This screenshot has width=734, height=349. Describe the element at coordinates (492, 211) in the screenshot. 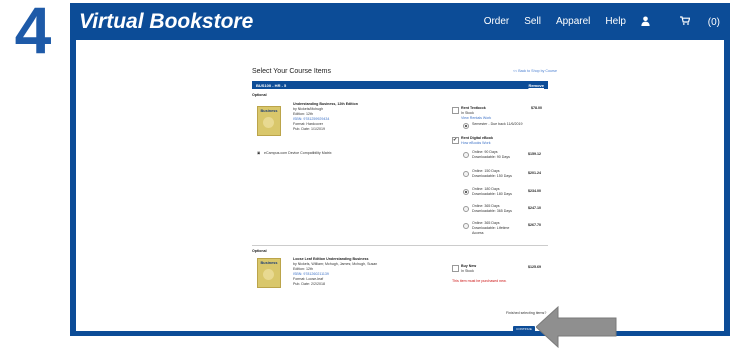

I see `ebook-option-sub: Downloadable: 365 Days` at that location.